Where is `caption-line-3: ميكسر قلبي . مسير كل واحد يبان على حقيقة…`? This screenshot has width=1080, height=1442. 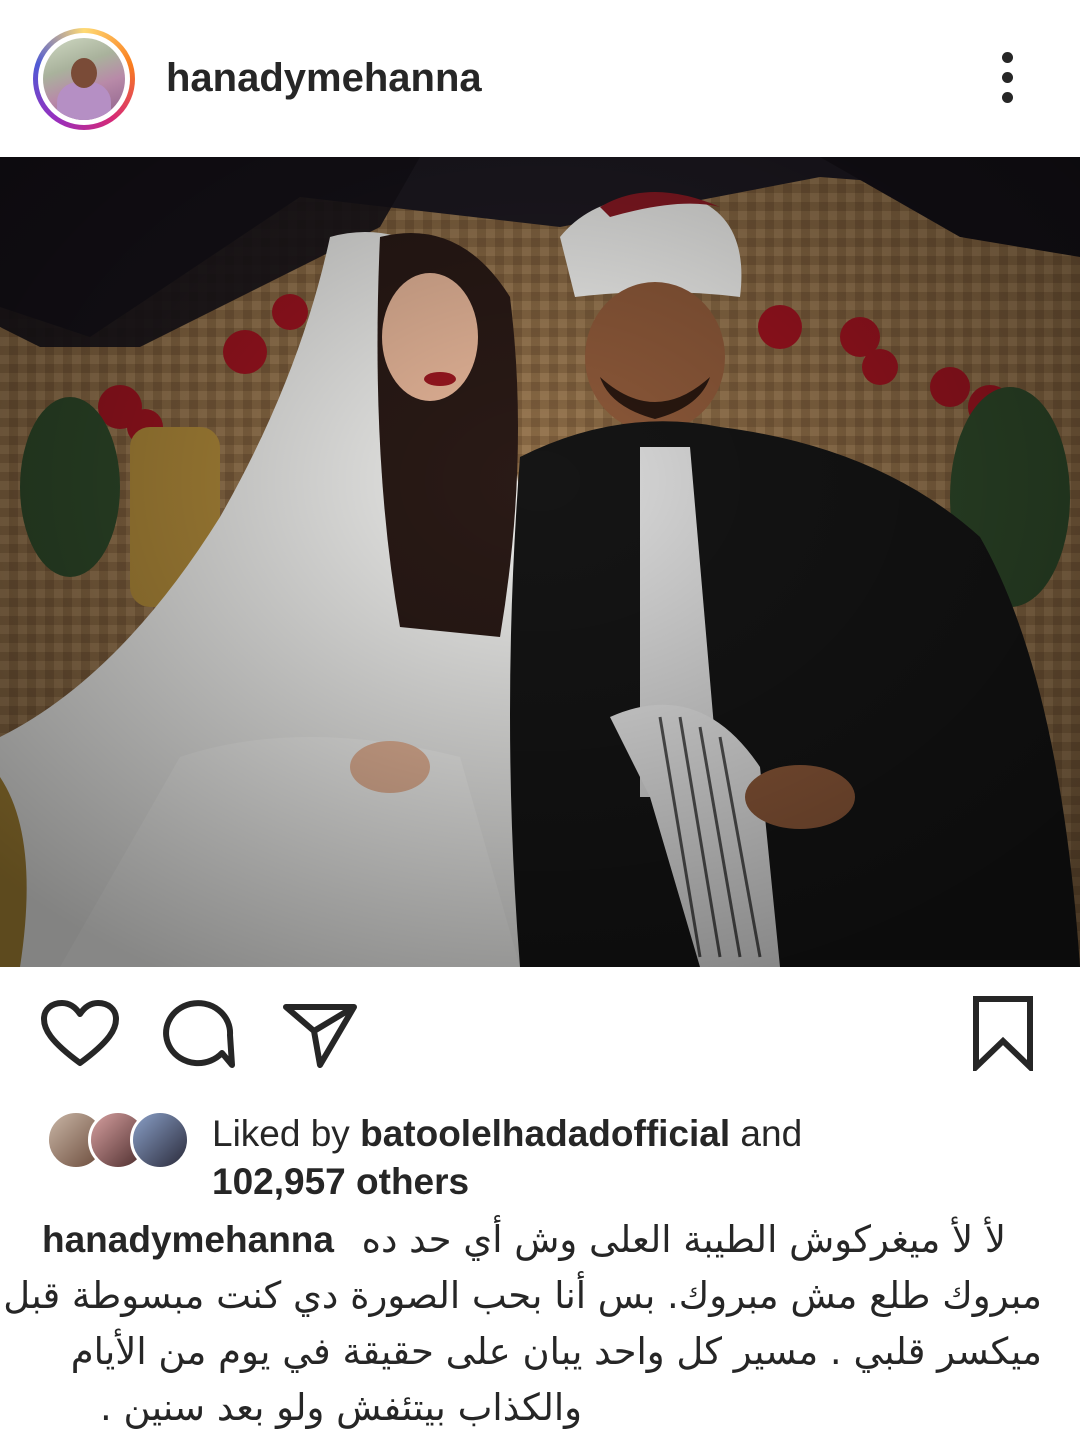 caption-line-3: ميكسر قلبي . مسير كل واحد يبان على حقيقة… is located at coordinates (556, 1351).